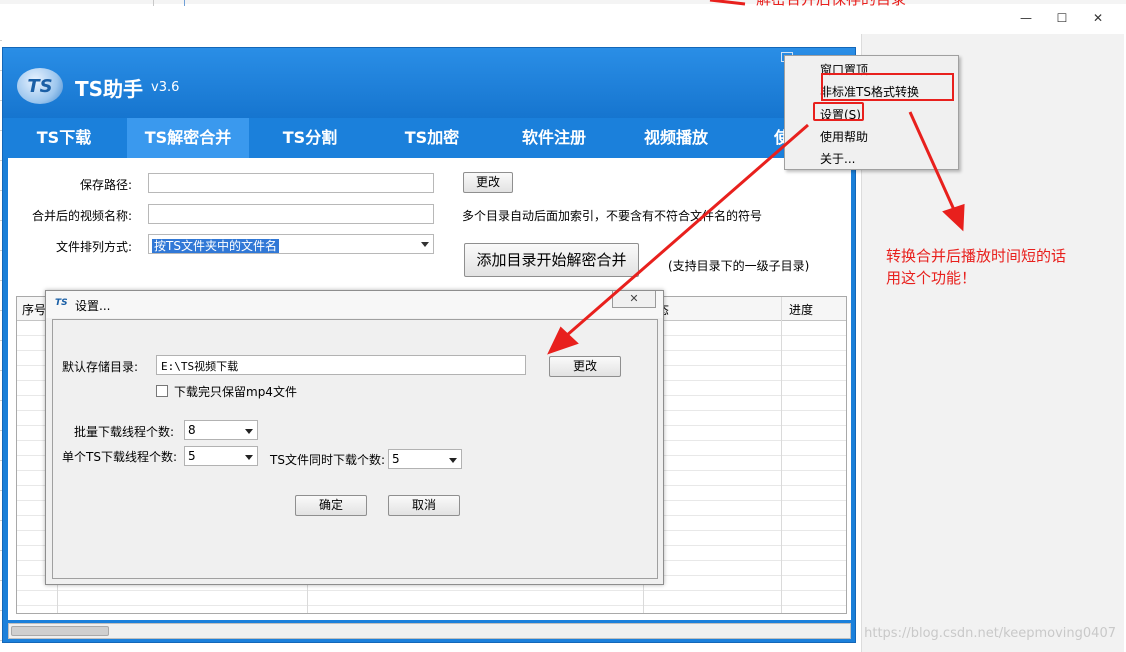 The image size is (1126, 652). Describe the element at coordinates (990, 633) in the screenshot. I see `watermark: https://blog.csdn.net/keepmoving0407` at that location.